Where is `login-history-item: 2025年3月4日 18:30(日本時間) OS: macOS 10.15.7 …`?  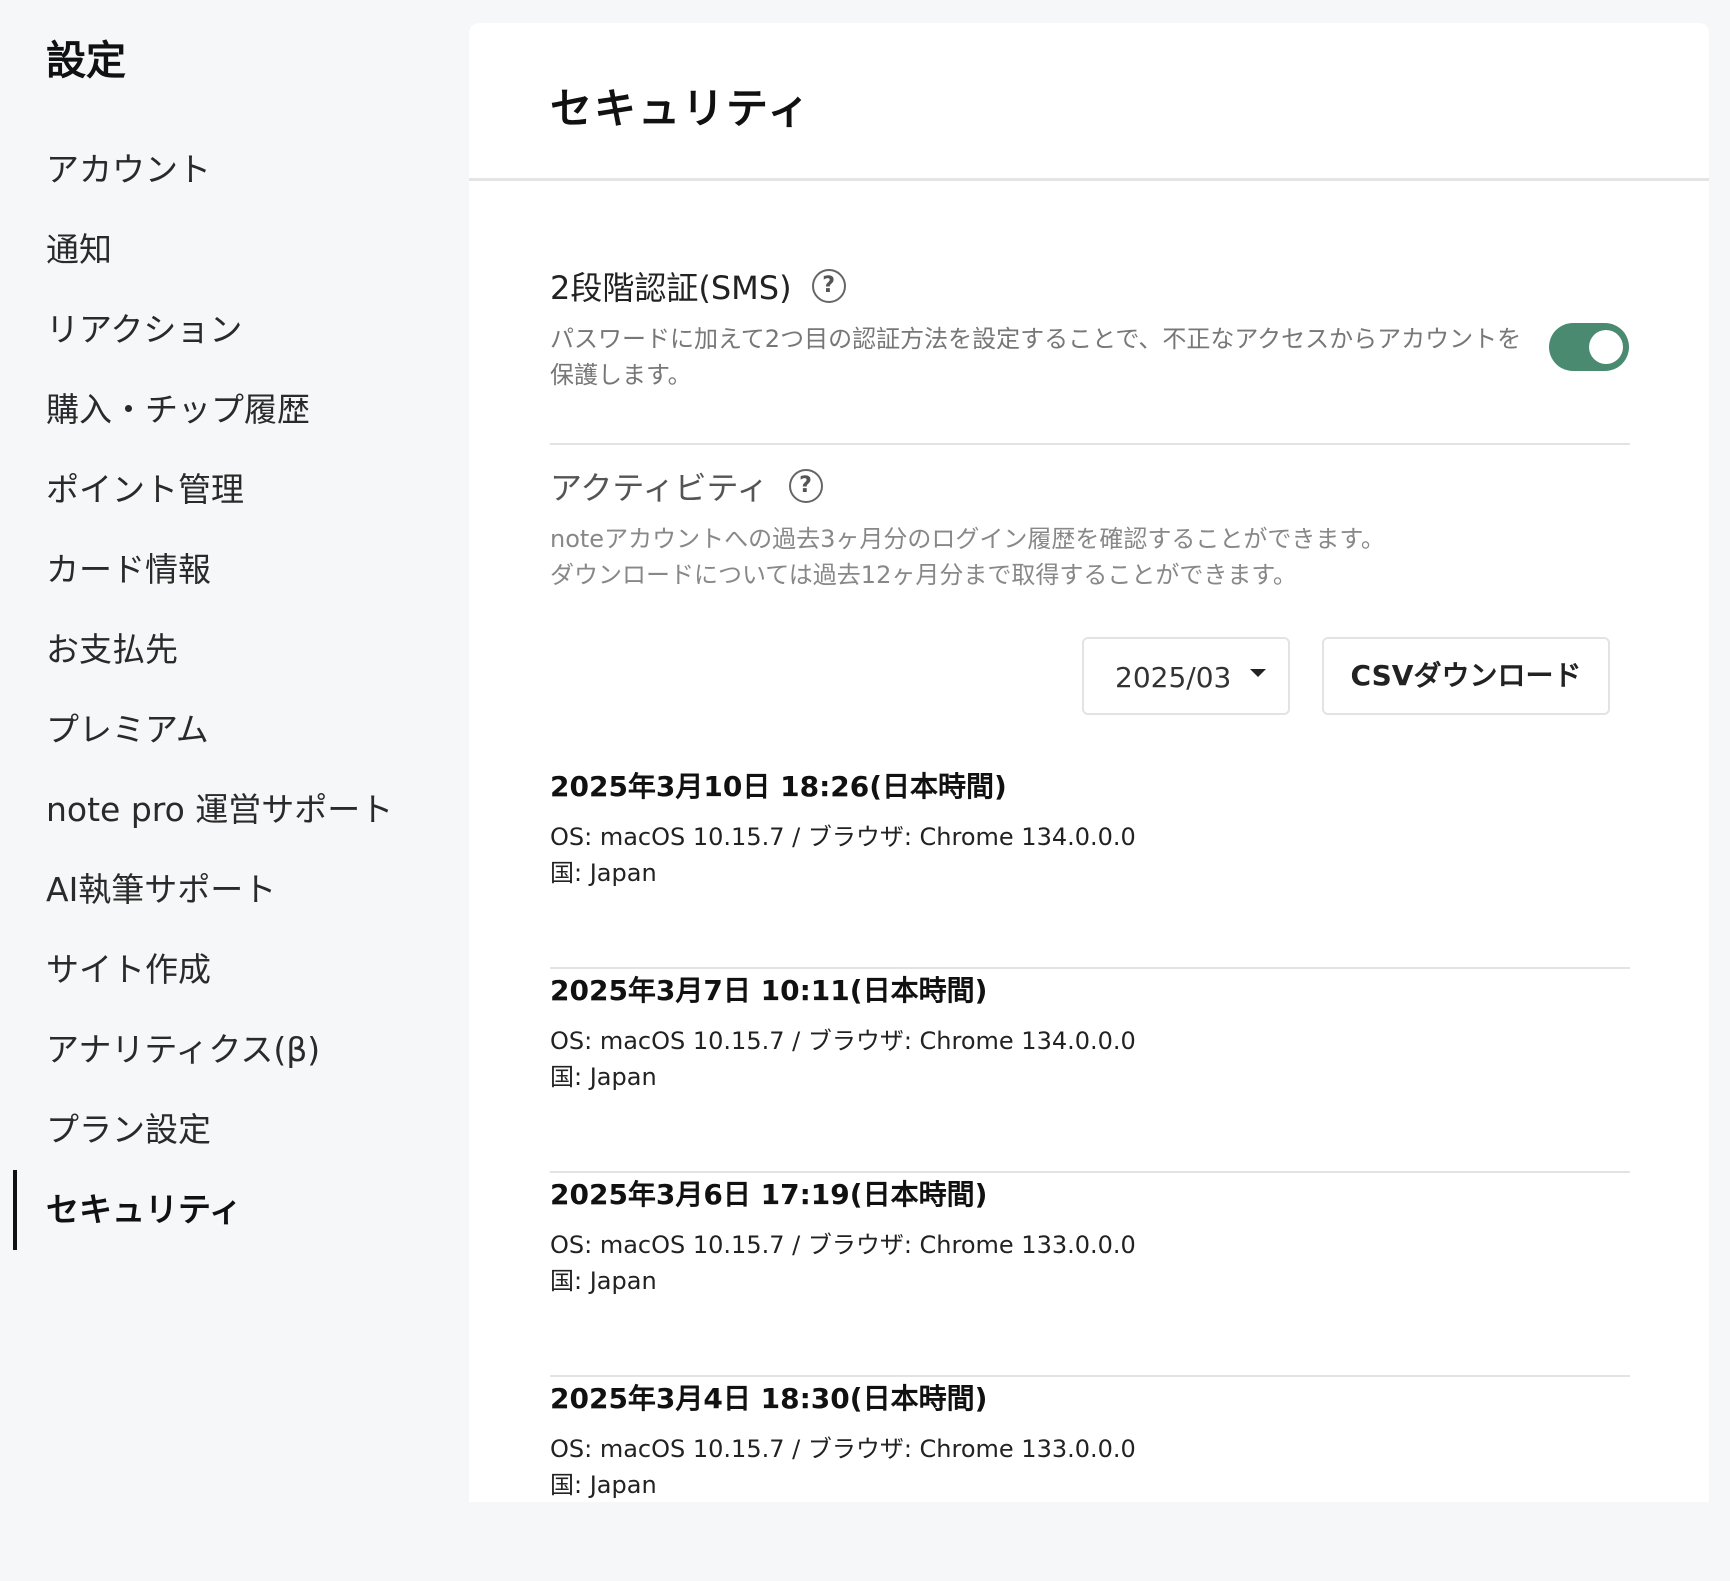
login-history-item: 2025年3月4日 18:30(日本時間) OS: macOS 10.15.7 … is located at coordinates (1090, 1479).